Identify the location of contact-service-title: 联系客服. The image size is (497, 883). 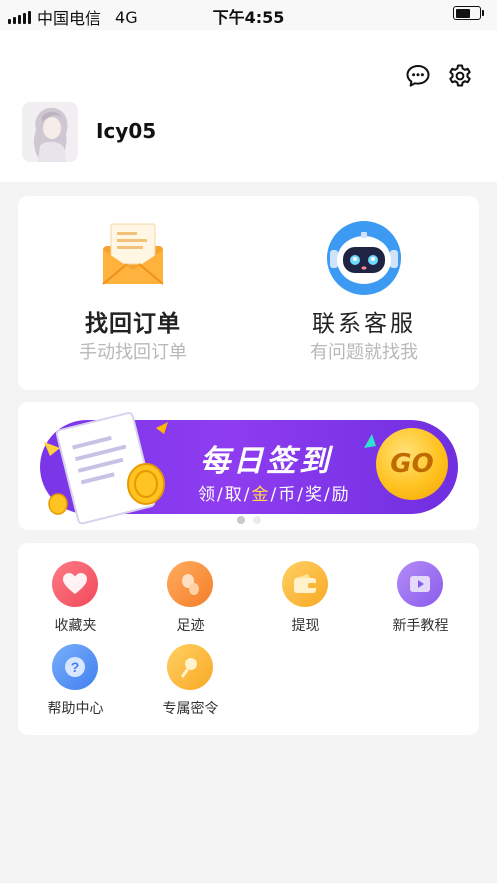
(364, 324).